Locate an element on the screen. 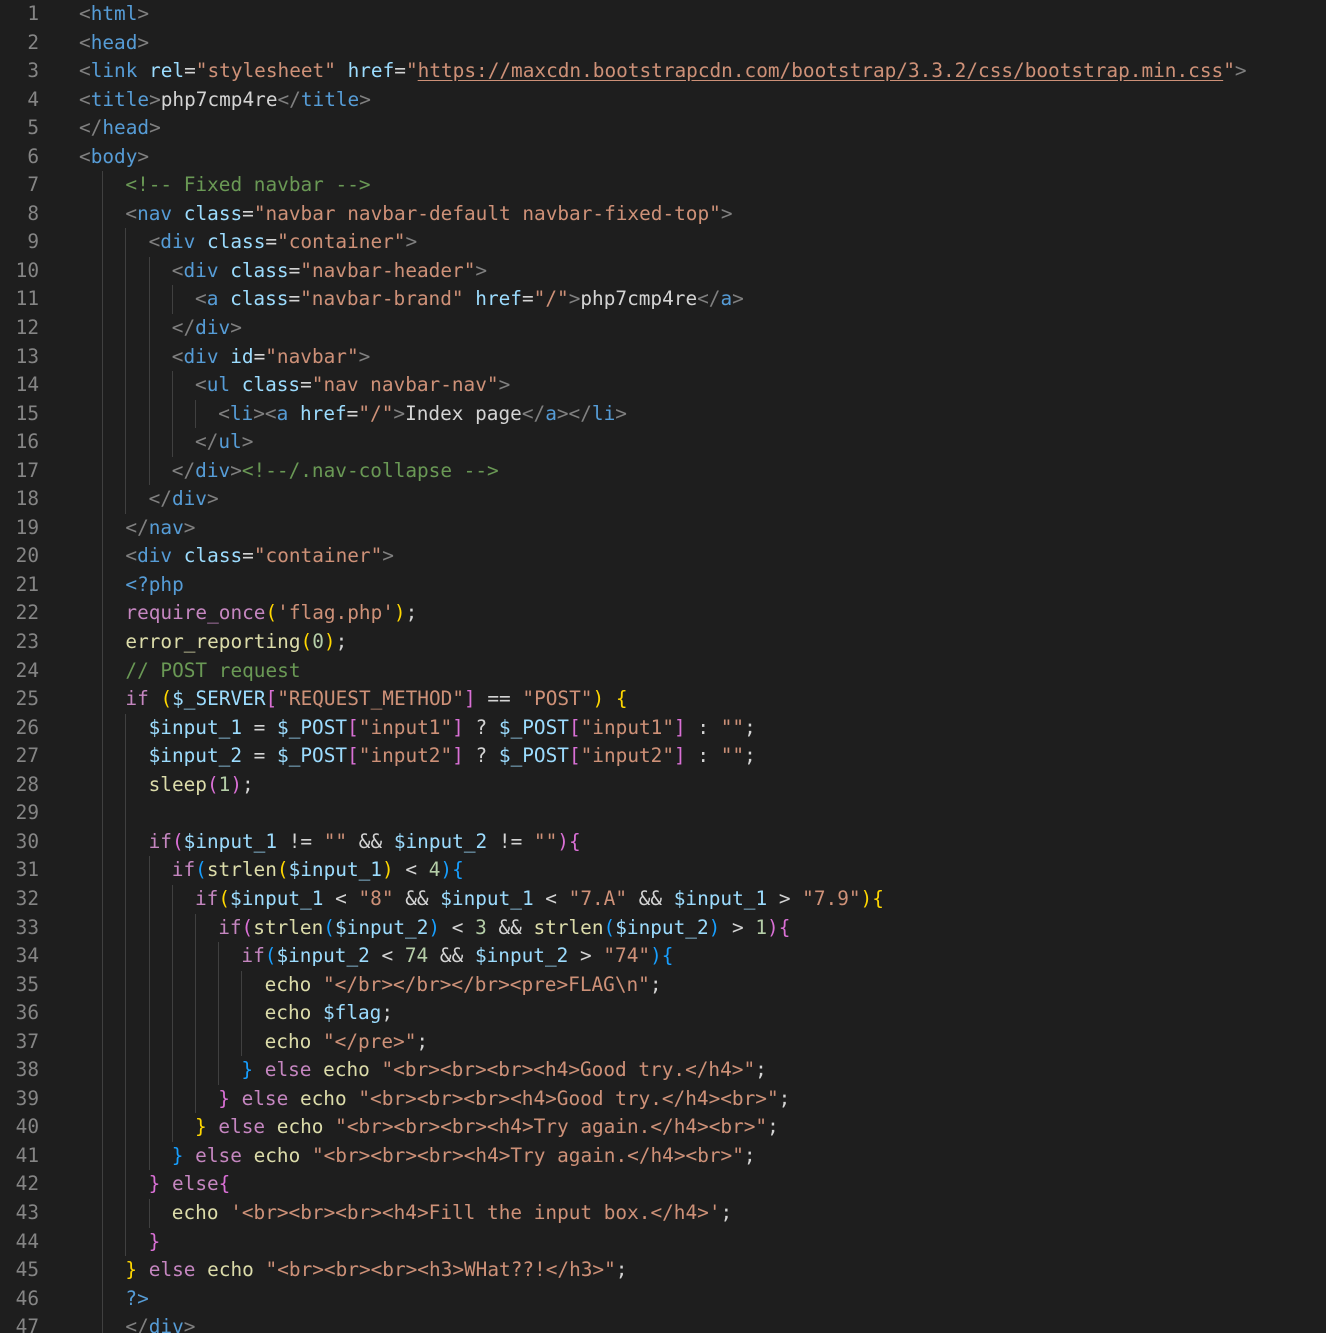 This screenshot has width=1326, height=1333. code-line: 44} is located at coordinates (663, 1242).